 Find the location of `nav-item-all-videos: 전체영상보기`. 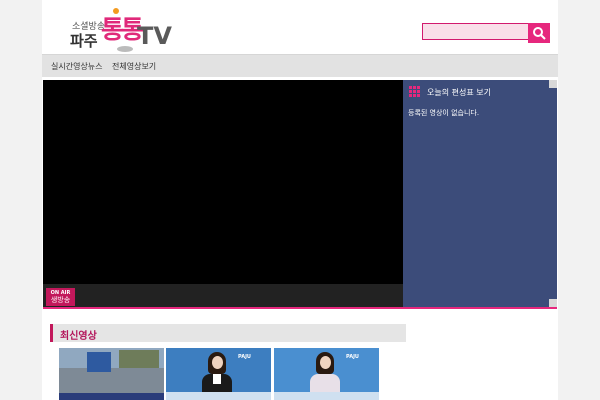

nav-item-all-videos: 전체영상보기 is located at coordinates (134, 66).